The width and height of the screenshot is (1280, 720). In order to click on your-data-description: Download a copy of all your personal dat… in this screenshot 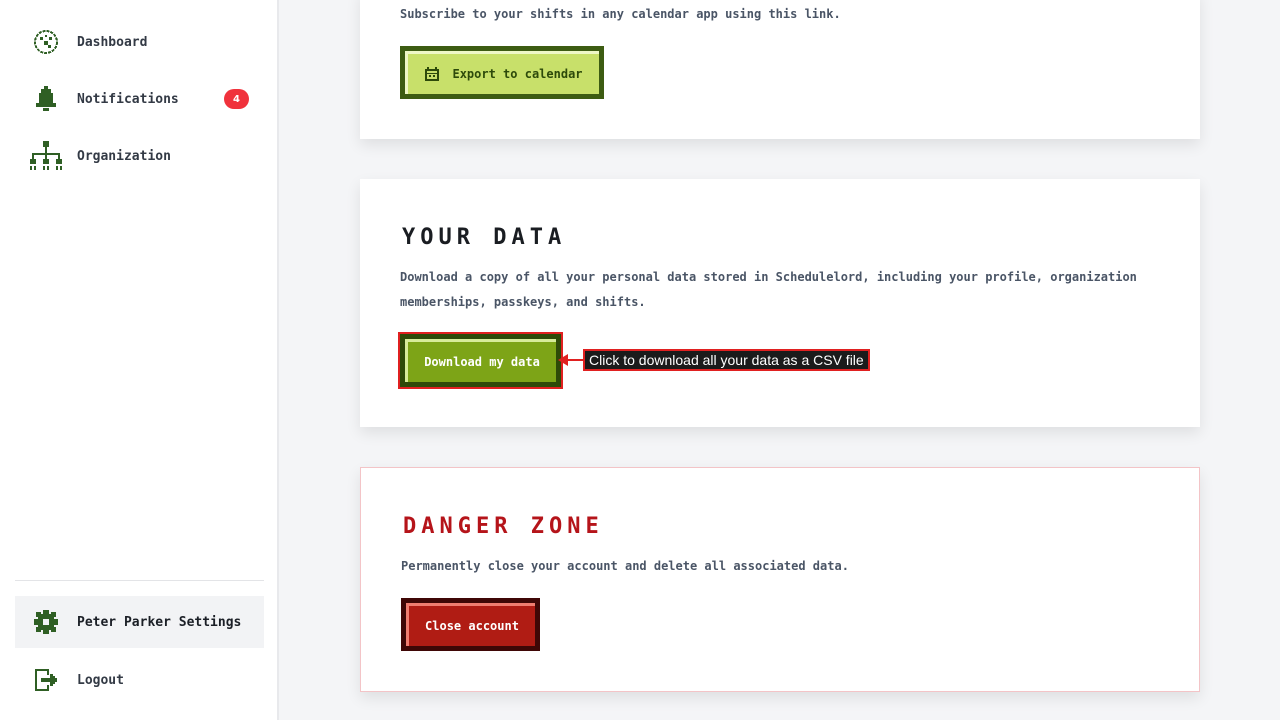, I will do `click(768, 289)`.